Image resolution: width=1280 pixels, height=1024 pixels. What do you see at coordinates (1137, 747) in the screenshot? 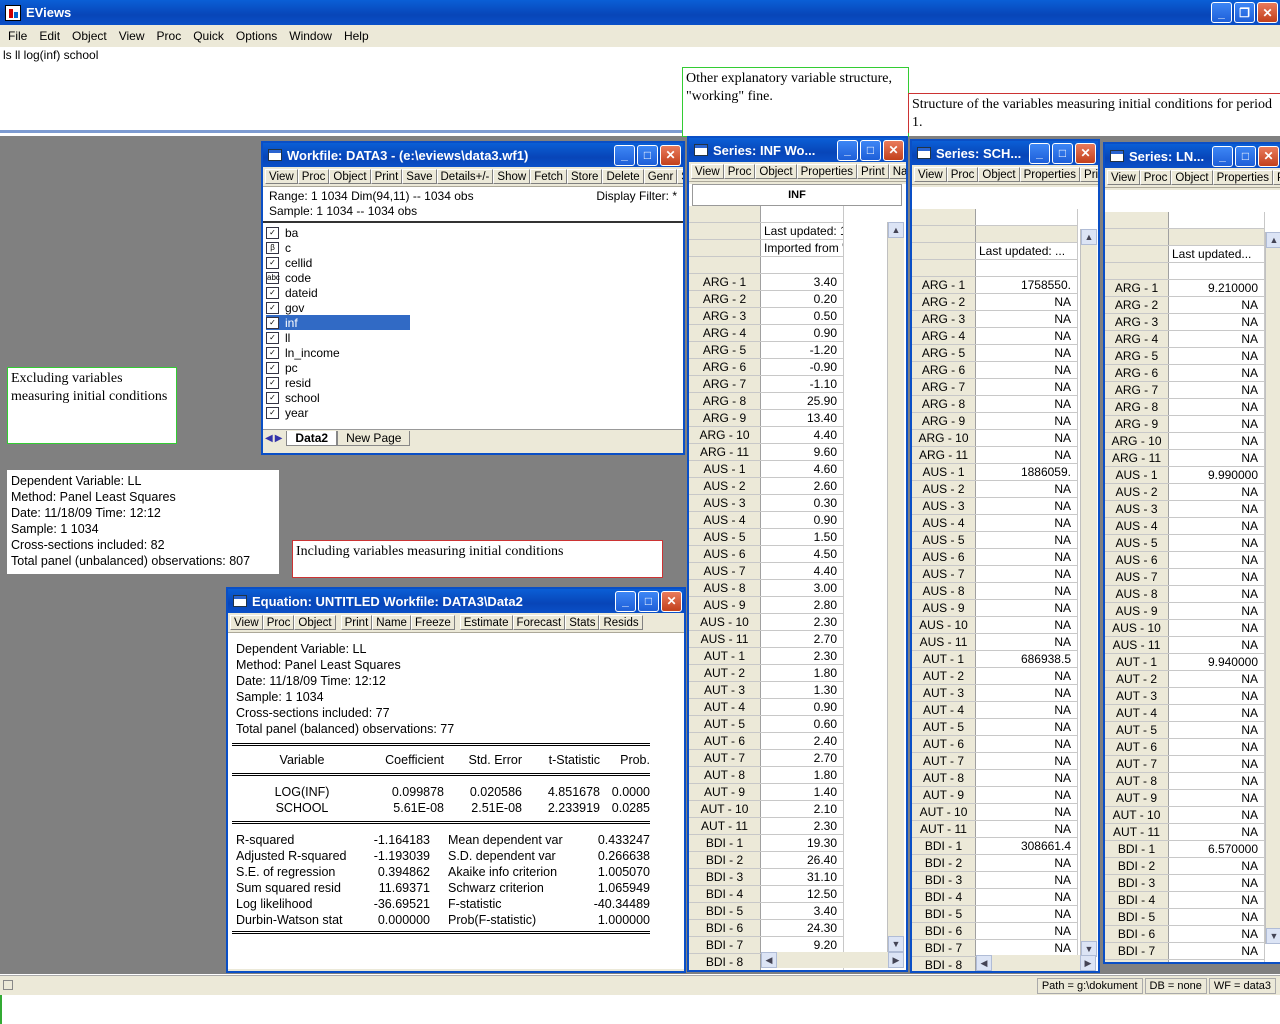
I see `row-header: AUT - 6` at bounding box center [1137, 747].